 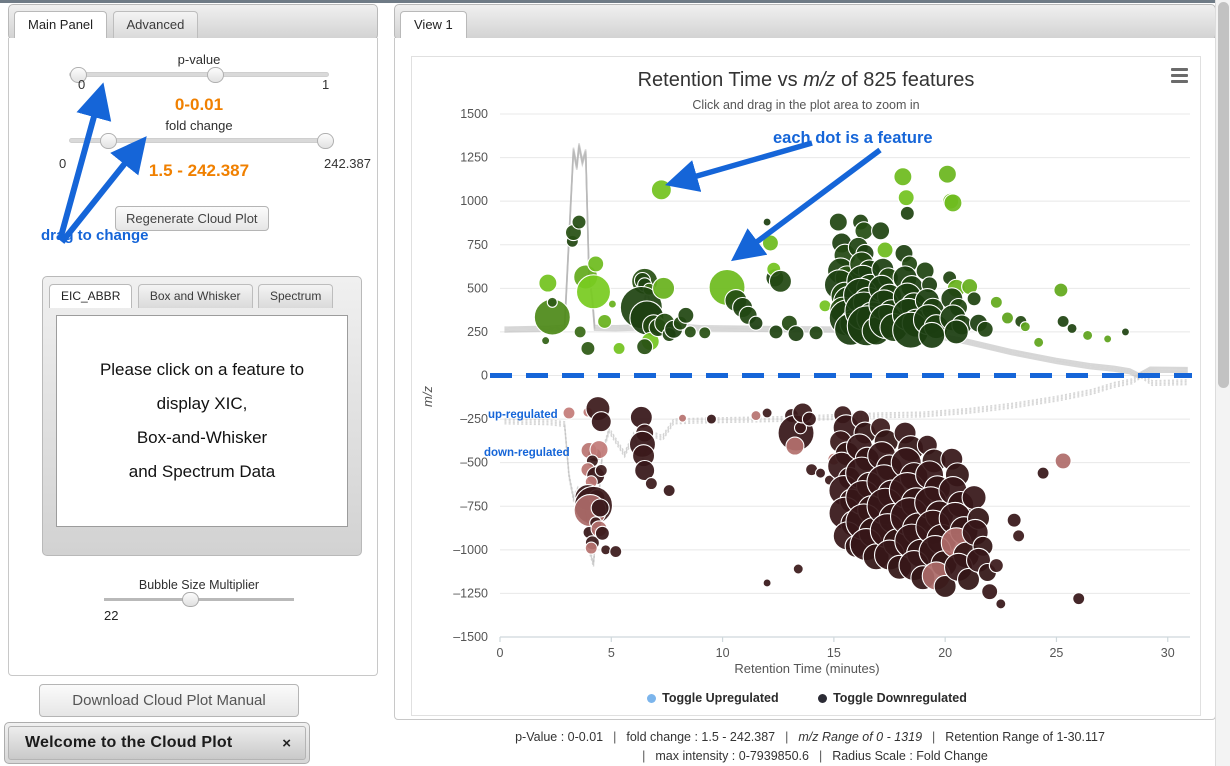 I want to click on svg-text: –1500, so click(x=470, y=637).